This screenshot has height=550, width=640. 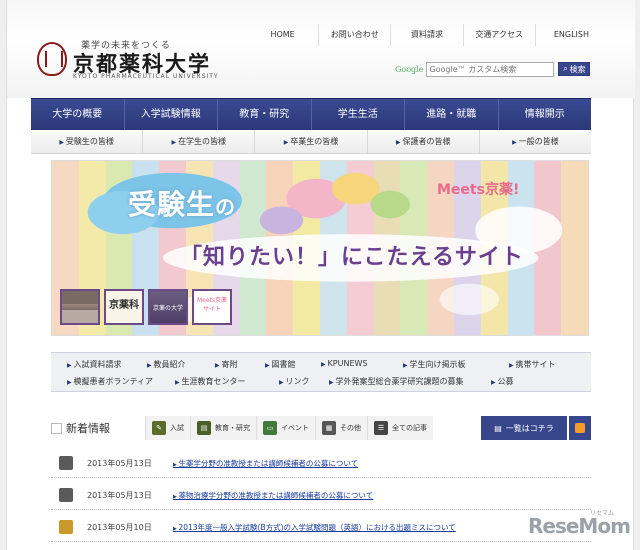 I want to click on banner-thumbnail-site: Meets京薬 サイト, so click(x=212, y=307).